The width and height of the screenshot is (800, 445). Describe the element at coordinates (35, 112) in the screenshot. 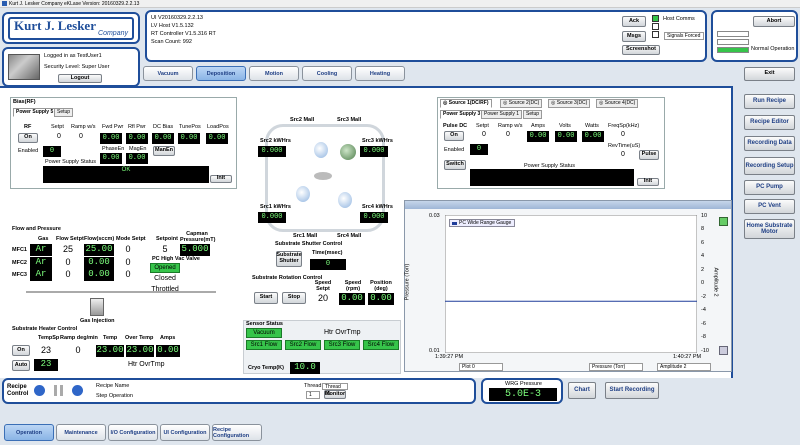

I see `tab-power-supply-5: Power Supply 5` at that location.